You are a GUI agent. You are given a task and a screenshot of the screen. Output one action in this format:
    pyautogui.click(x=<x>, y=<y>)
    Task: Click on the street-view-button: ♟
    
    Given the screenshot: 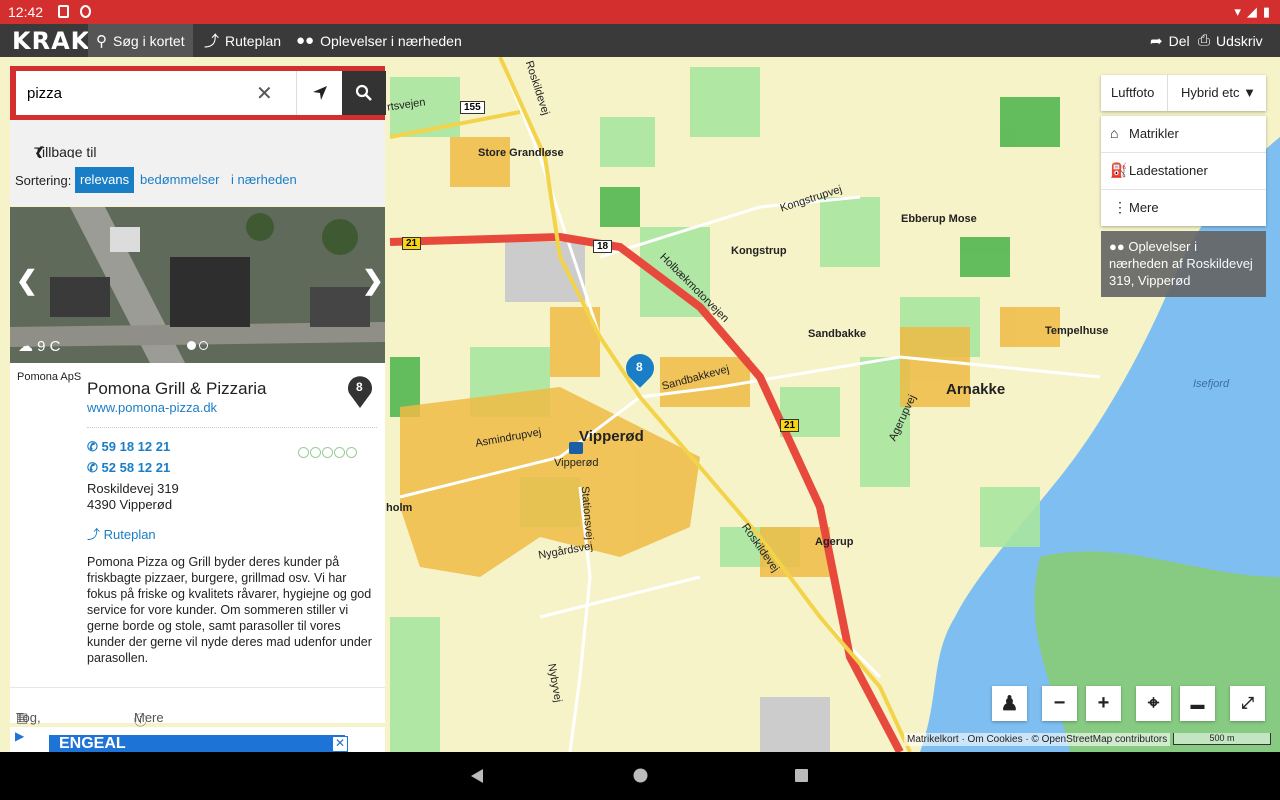 What is the action you would take?
    pyautogui.click(x=1009, y=703)
    